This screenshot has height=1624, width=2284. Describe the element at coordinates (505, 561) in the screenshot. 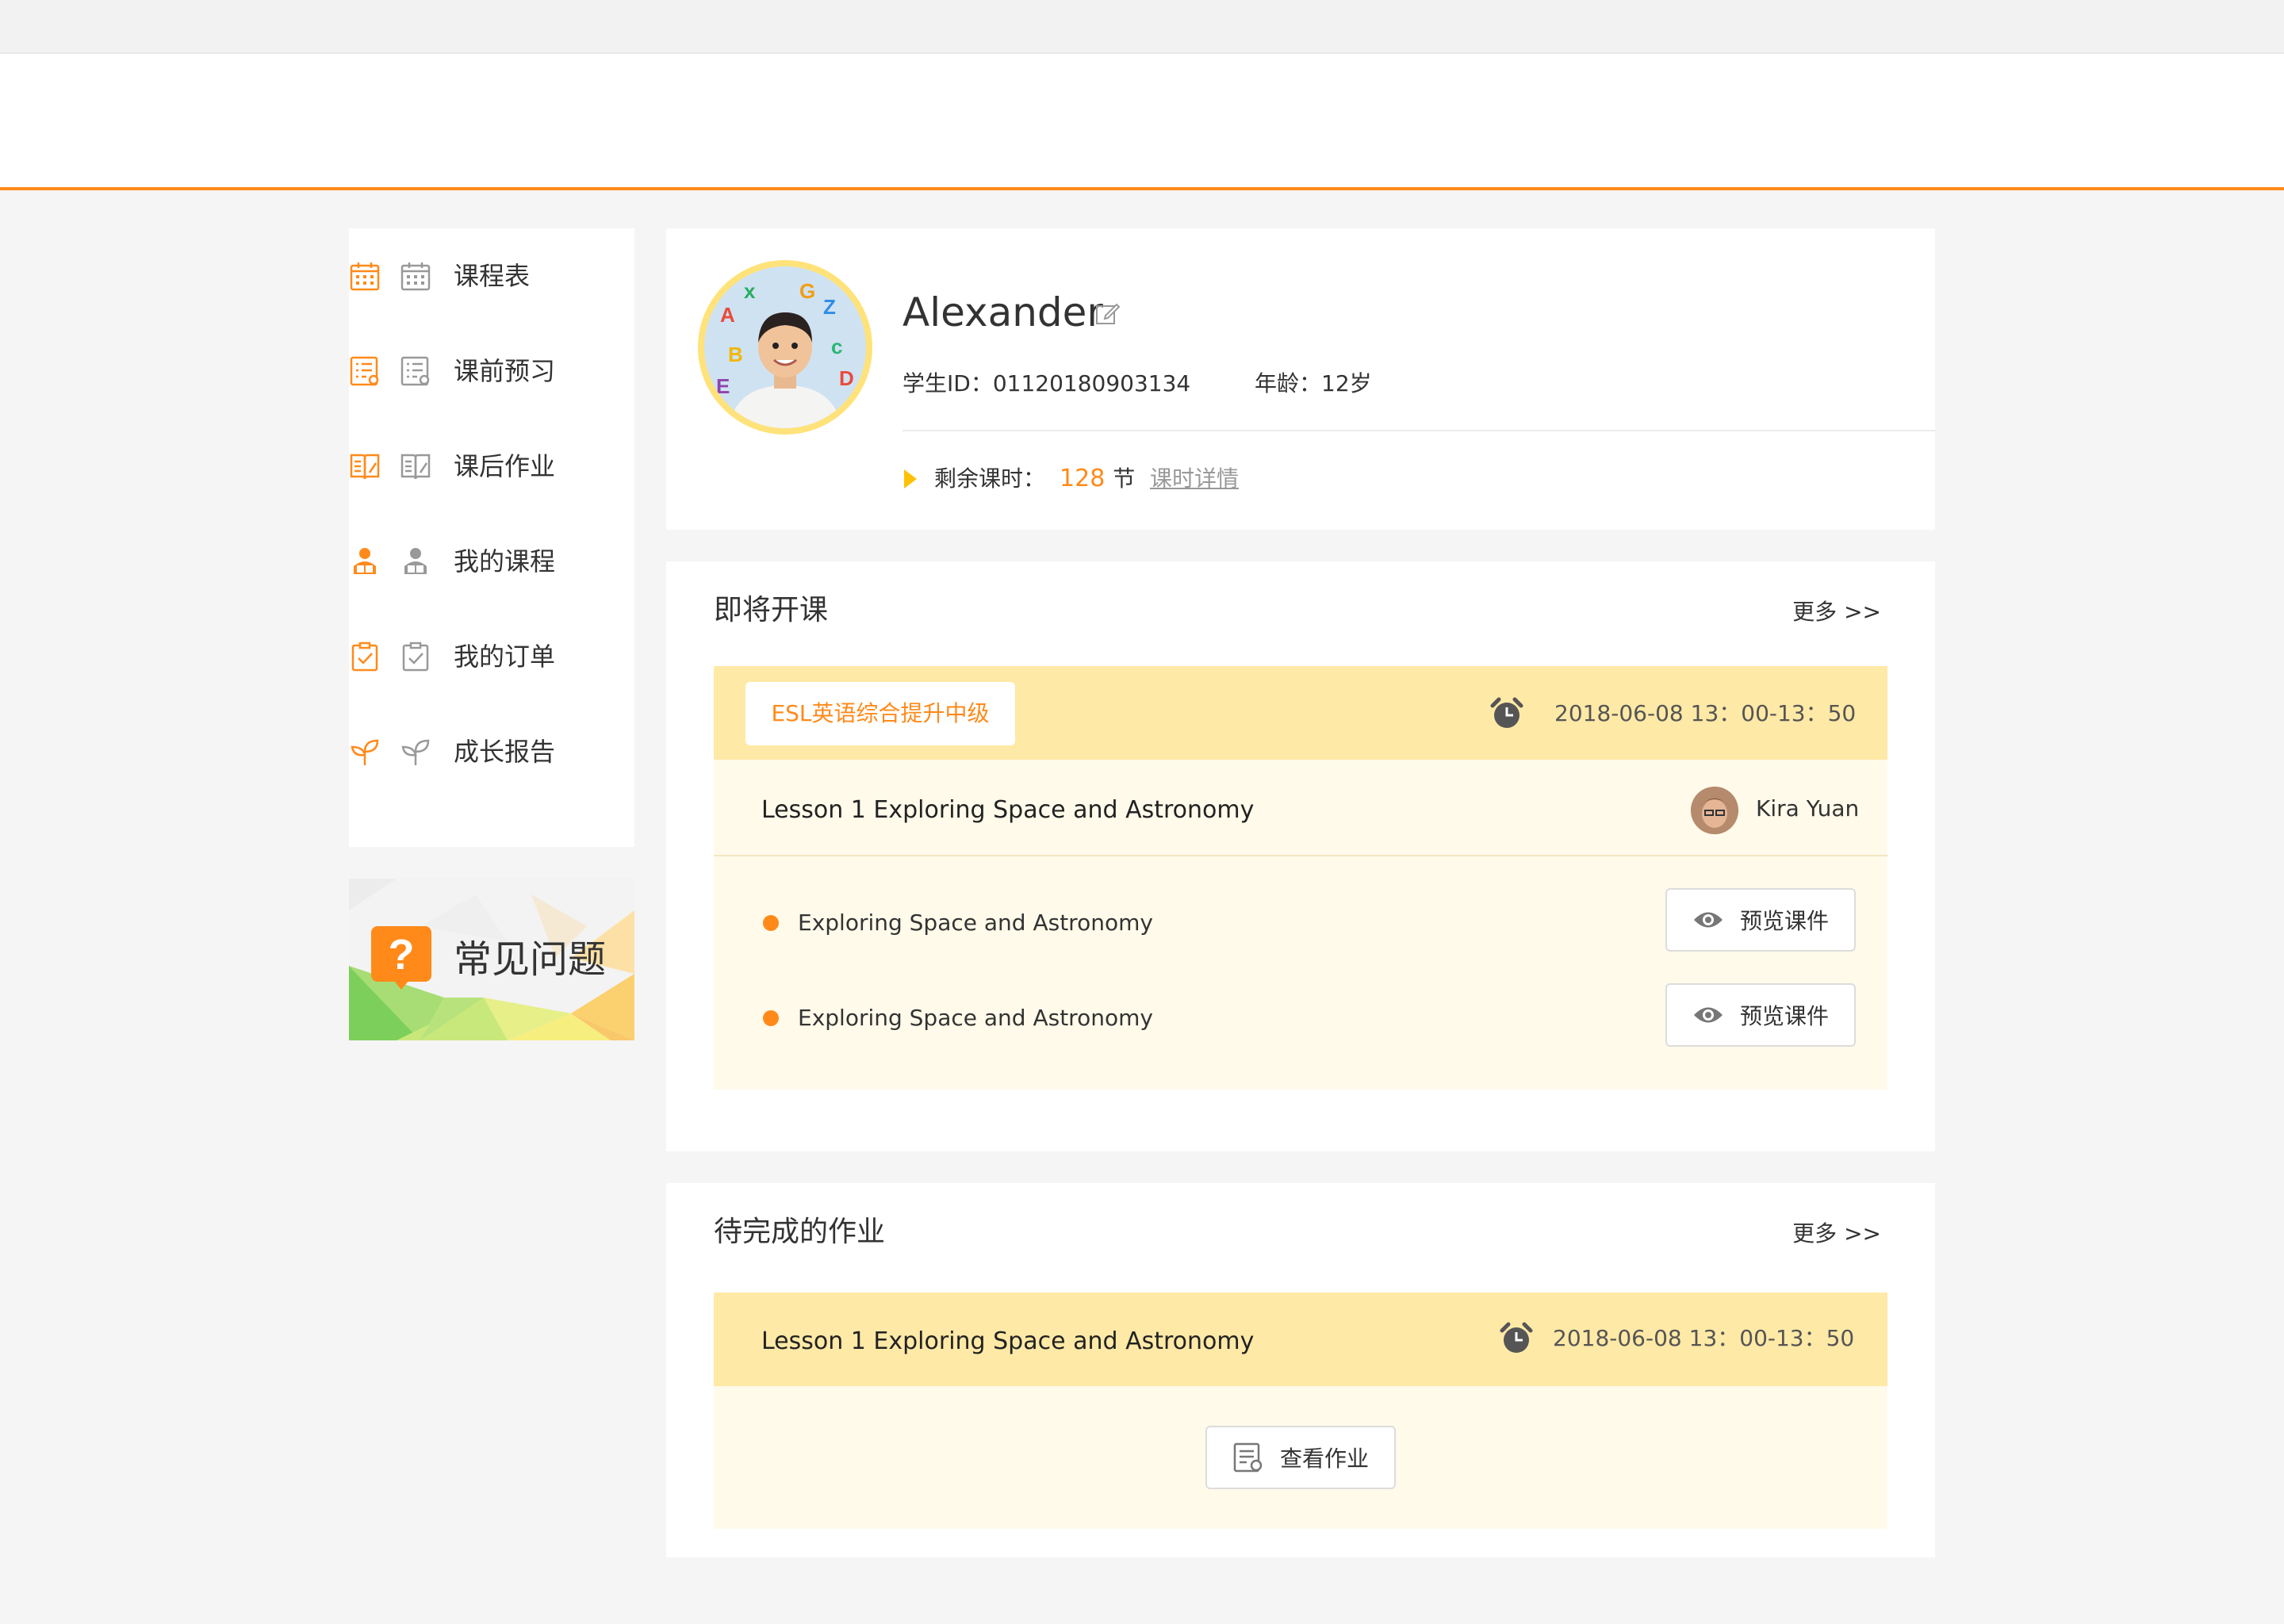

I see `sidebar-item-label: 我的课程` at that location.